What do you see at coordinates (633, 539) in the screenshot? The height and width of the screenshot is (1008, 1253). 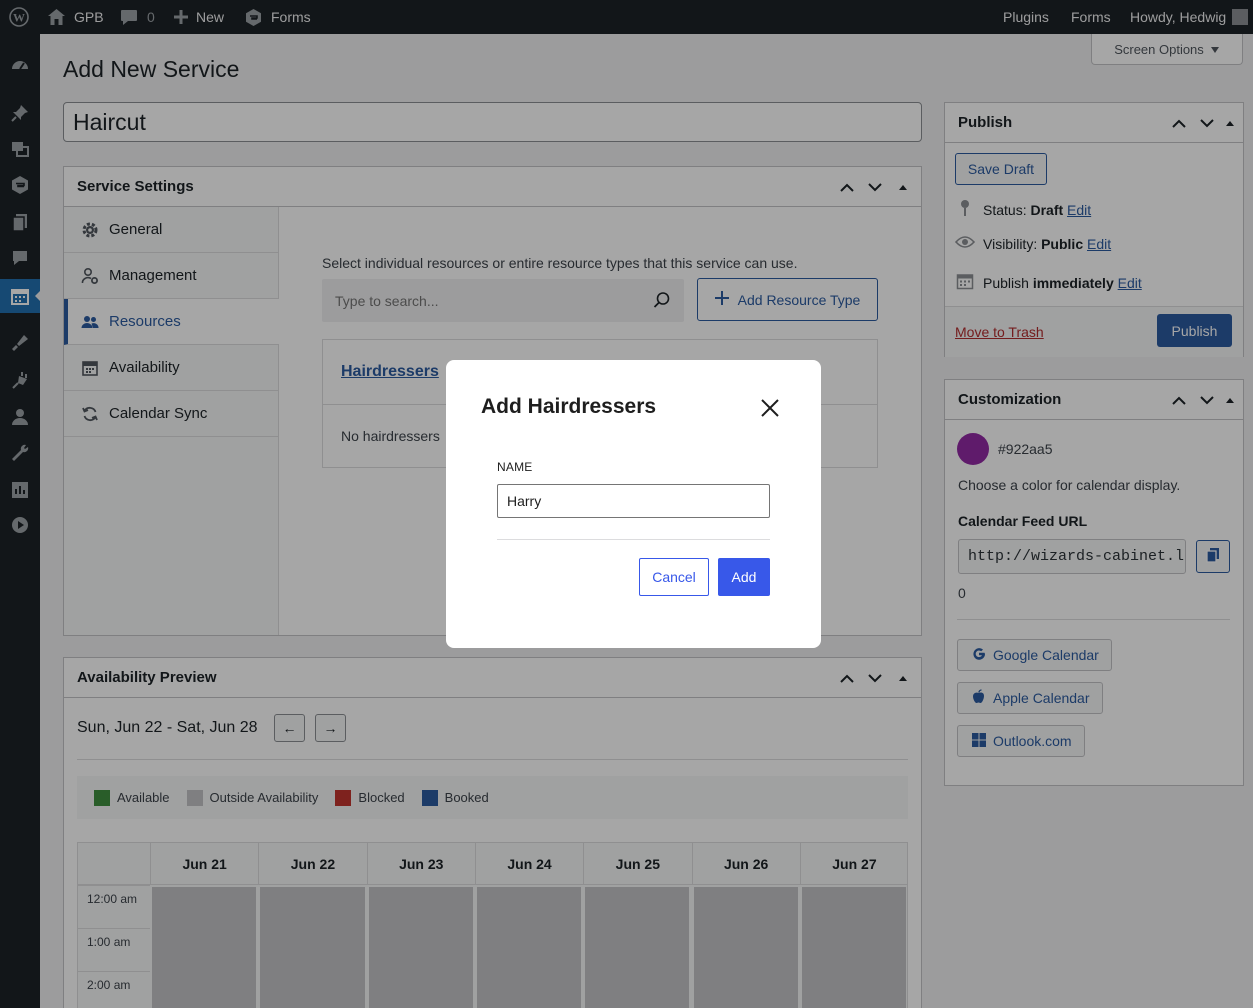 I see `modal-divider` at bounding box center [633, 539].